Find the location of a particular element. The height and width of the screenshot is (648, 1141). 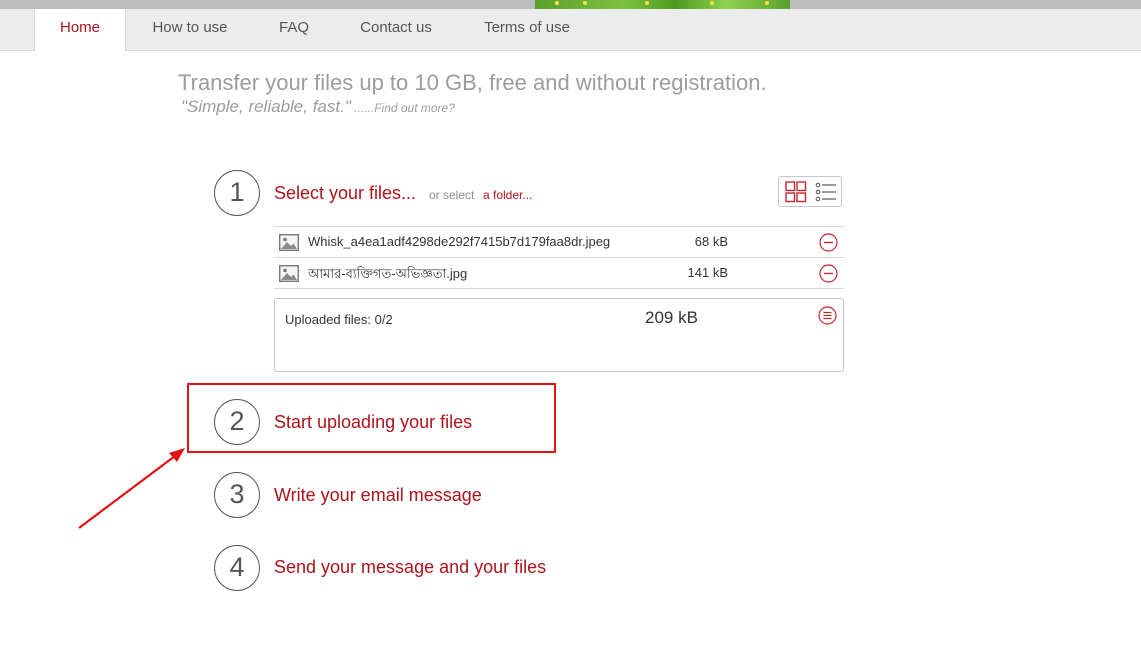

write-message-link: Write your email message is located at coordinates (378, 495).